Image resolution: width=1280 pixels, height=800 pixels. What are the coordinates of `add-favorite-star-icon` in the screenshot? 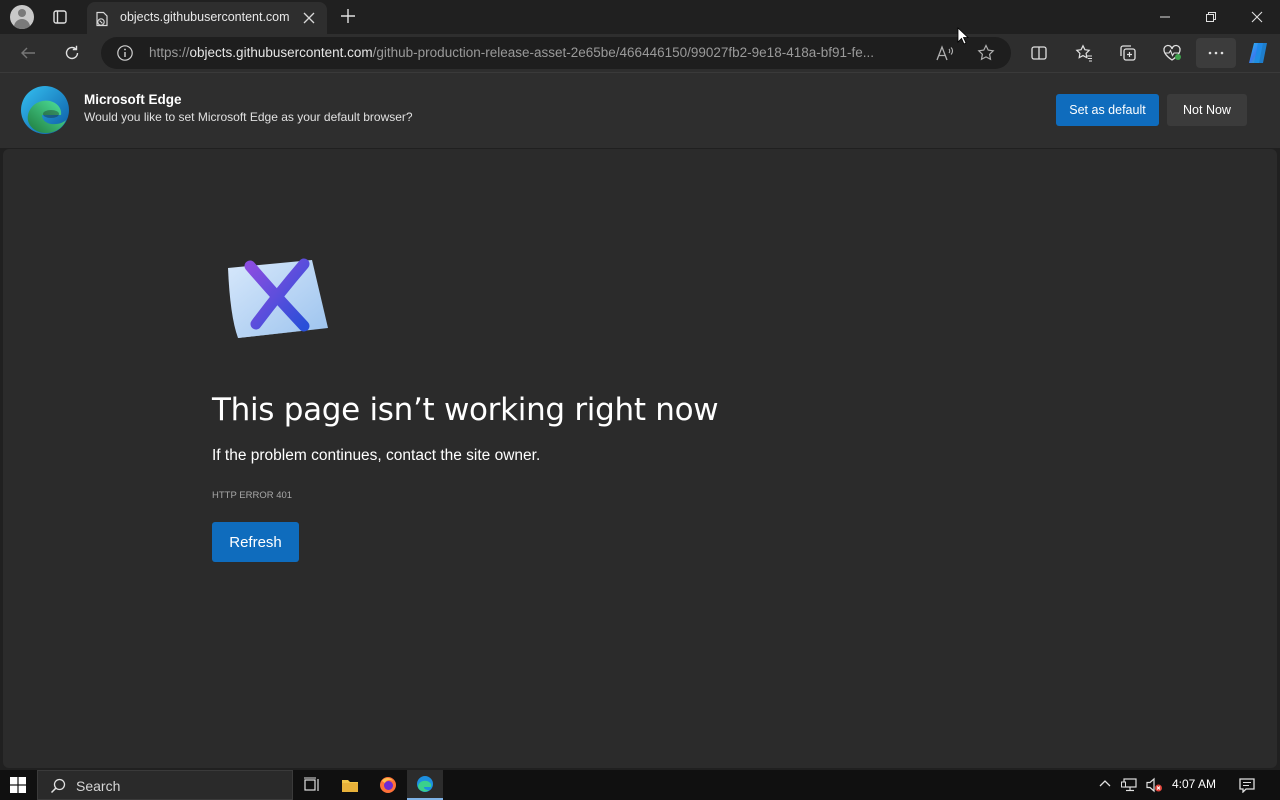 It's located at (986, 53).